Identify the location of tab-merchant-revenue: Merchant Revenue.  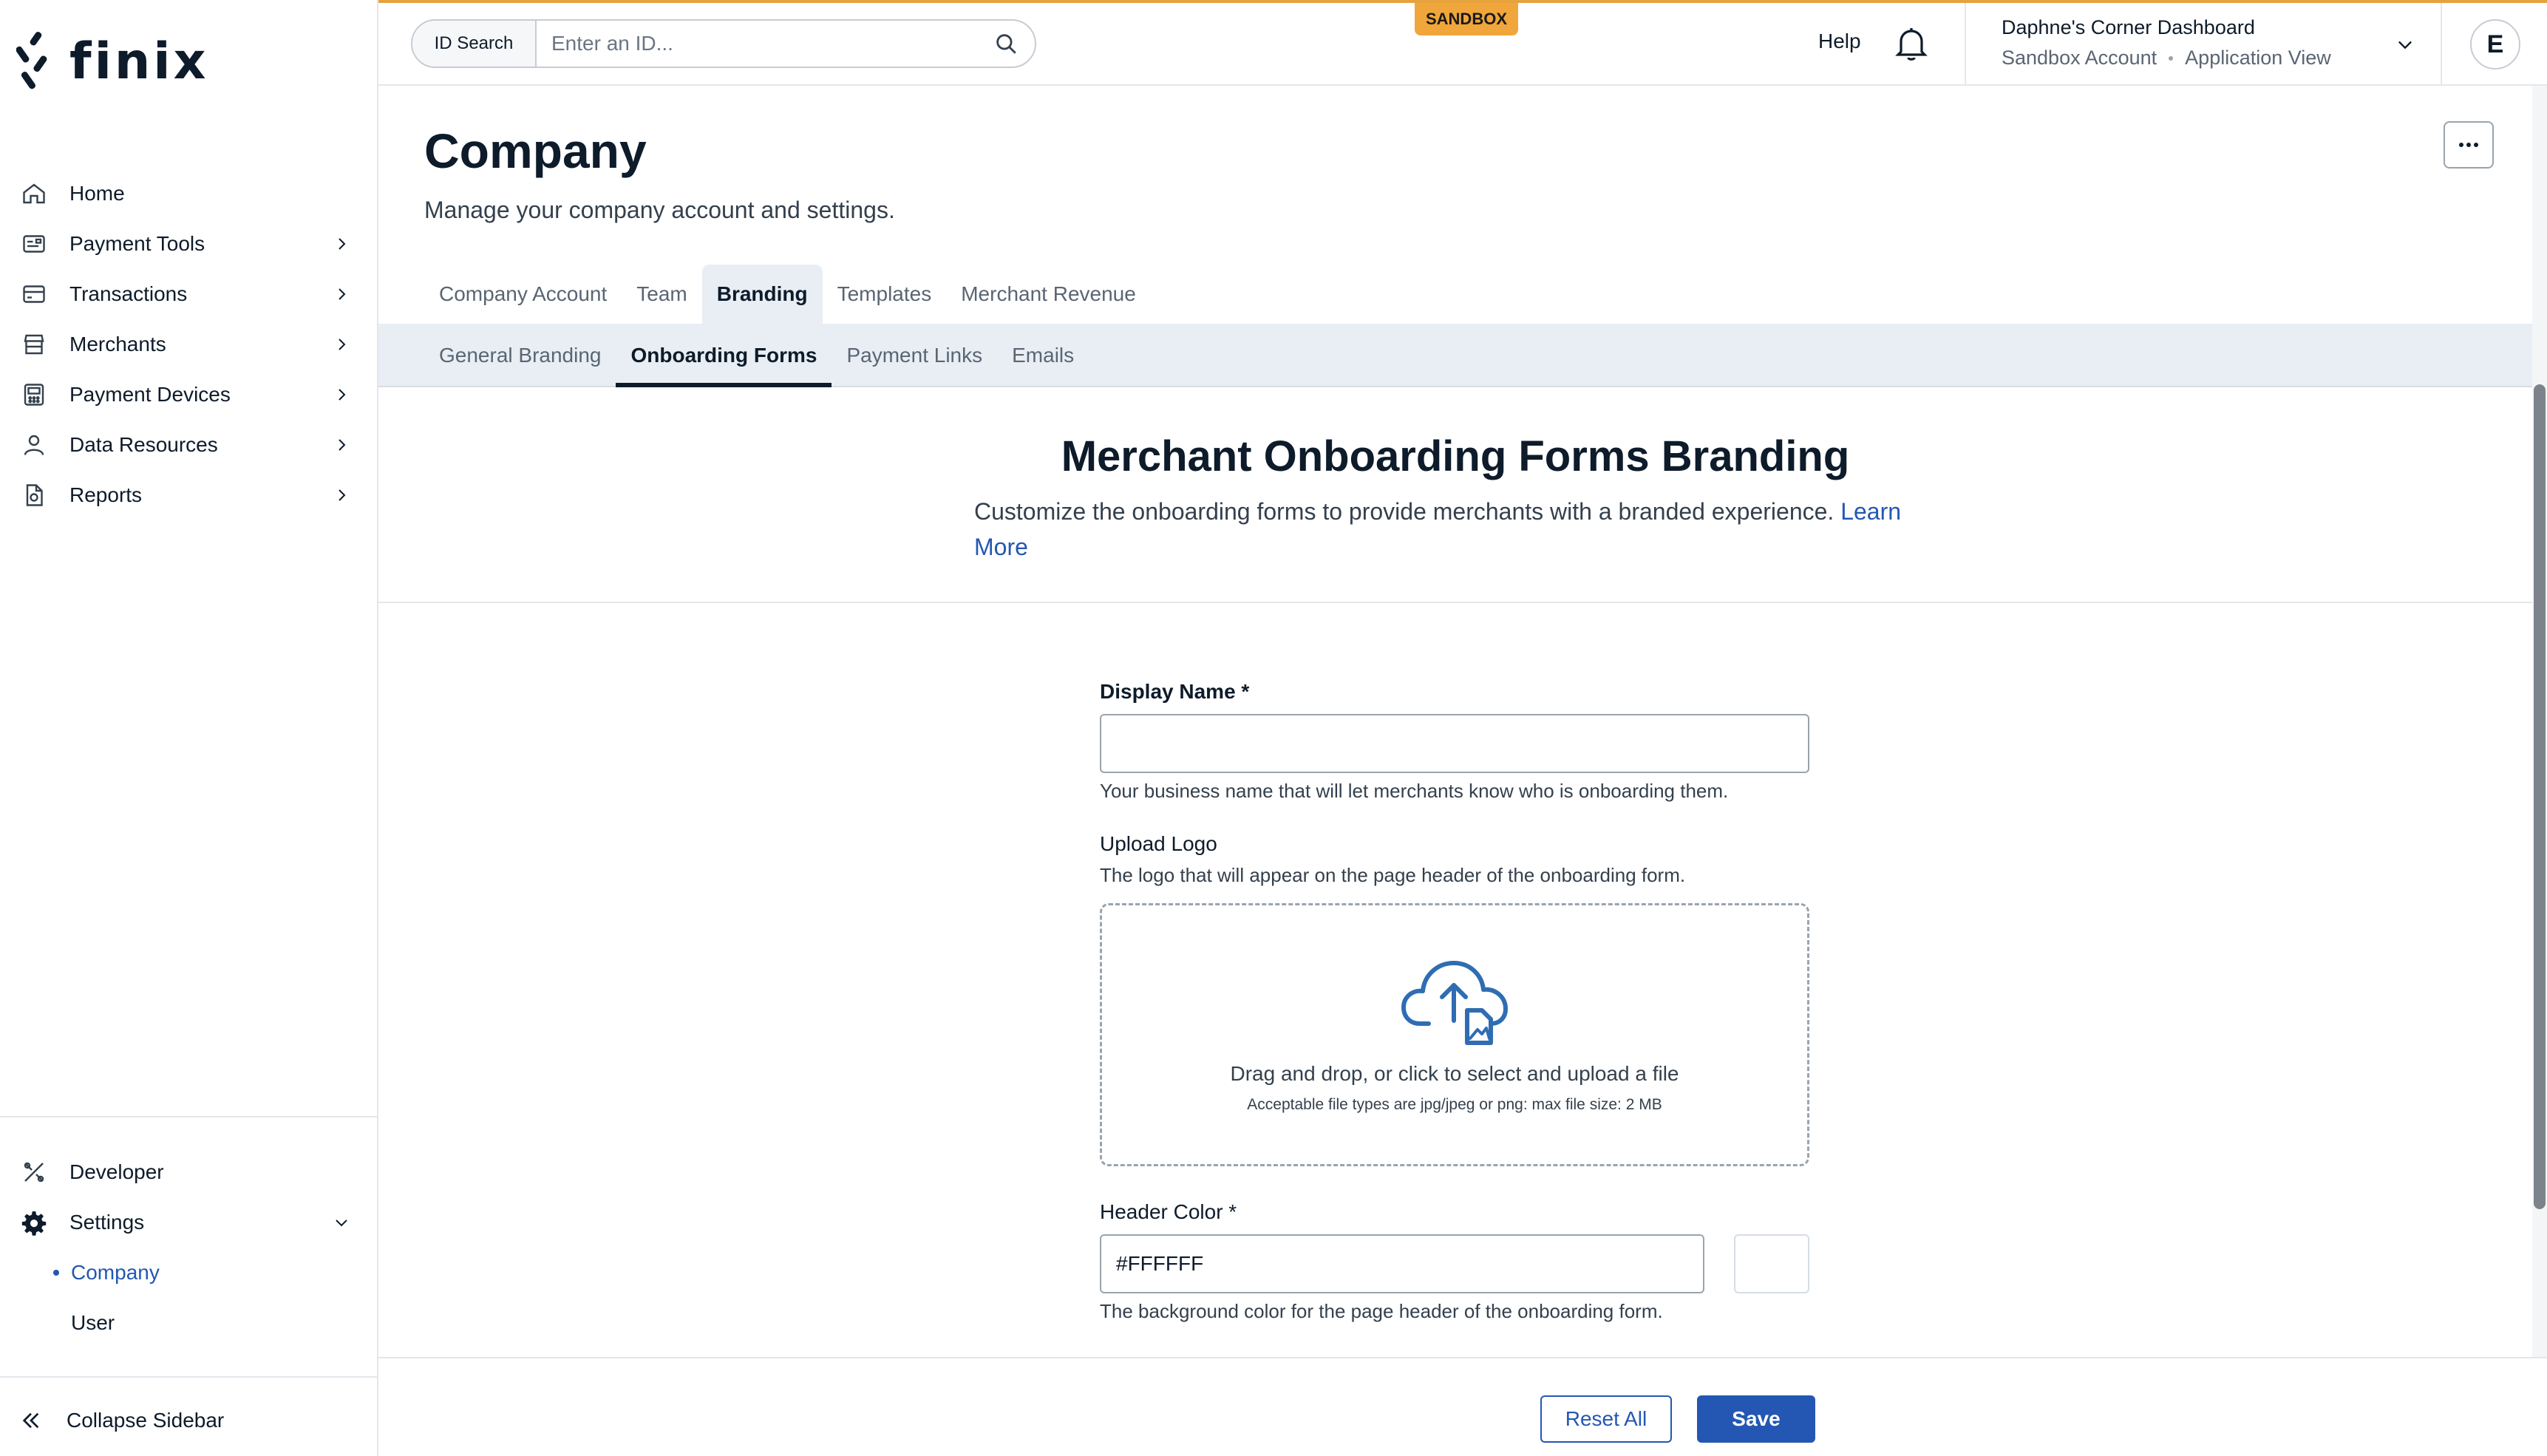
(1048, 294).